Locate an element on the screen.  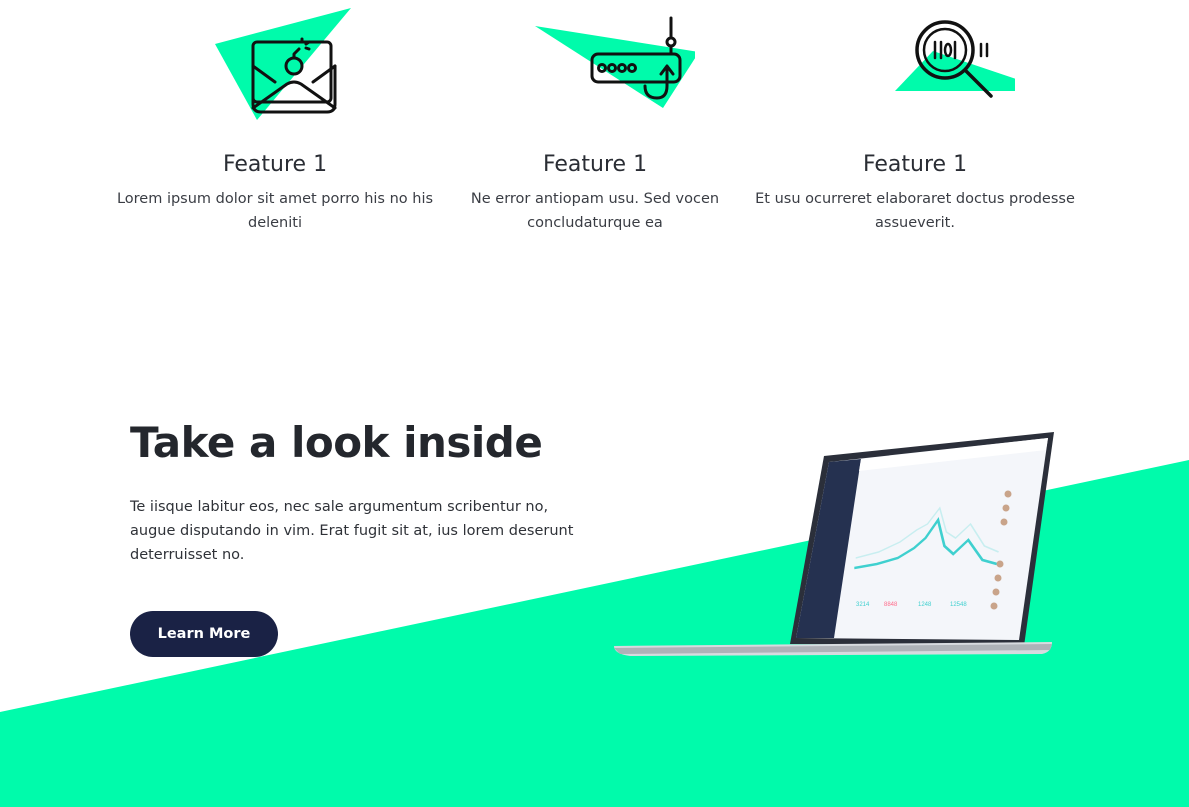
learn-more-button: Learn More is located at coordinates (204, 634).